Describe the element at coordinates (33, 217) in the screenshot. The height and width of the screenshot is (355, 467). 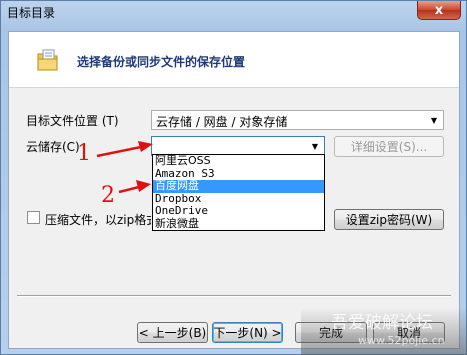
I see `compress-checkbox` at that location.